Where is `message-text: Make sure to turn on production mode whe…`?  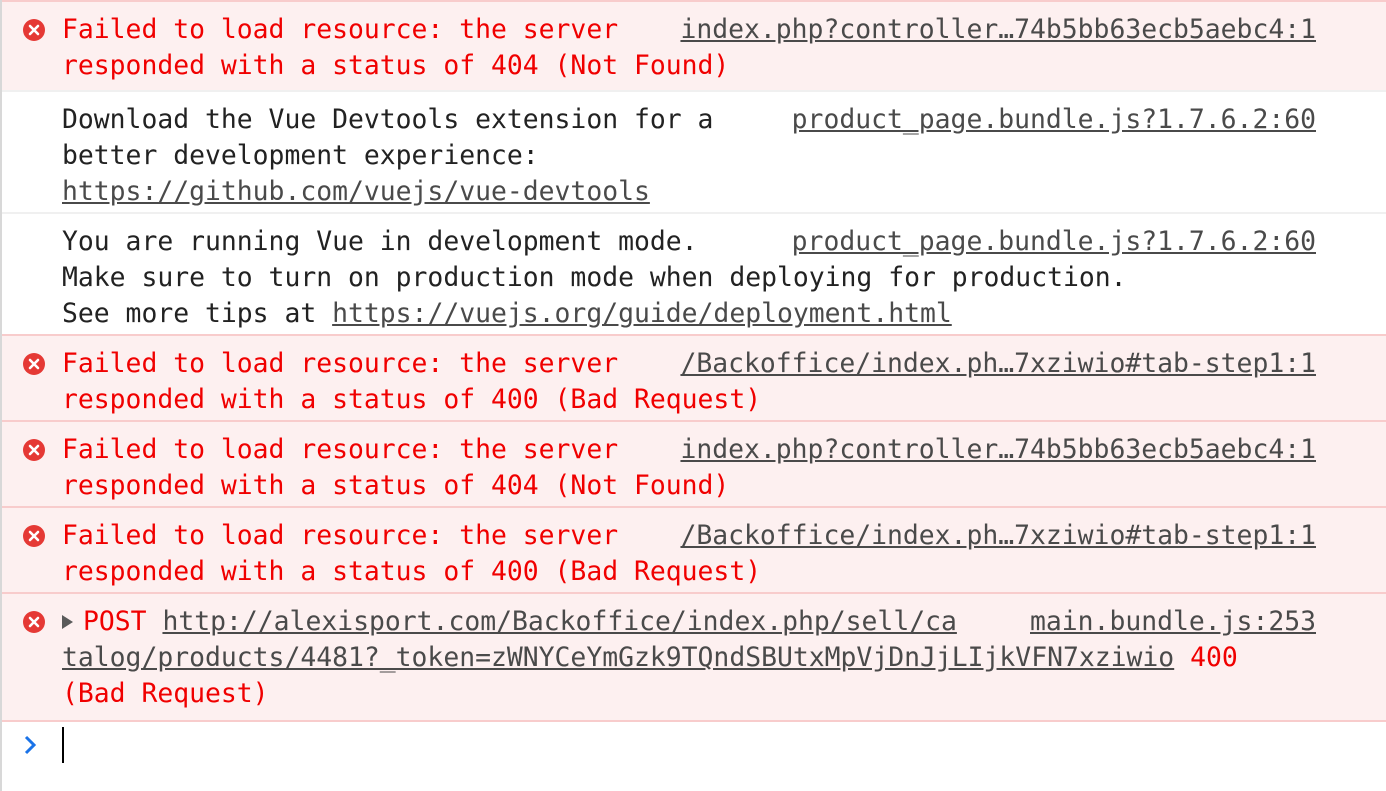
message-text: Make sure to turn on production mode whe… is located at coordinates (594, 277).